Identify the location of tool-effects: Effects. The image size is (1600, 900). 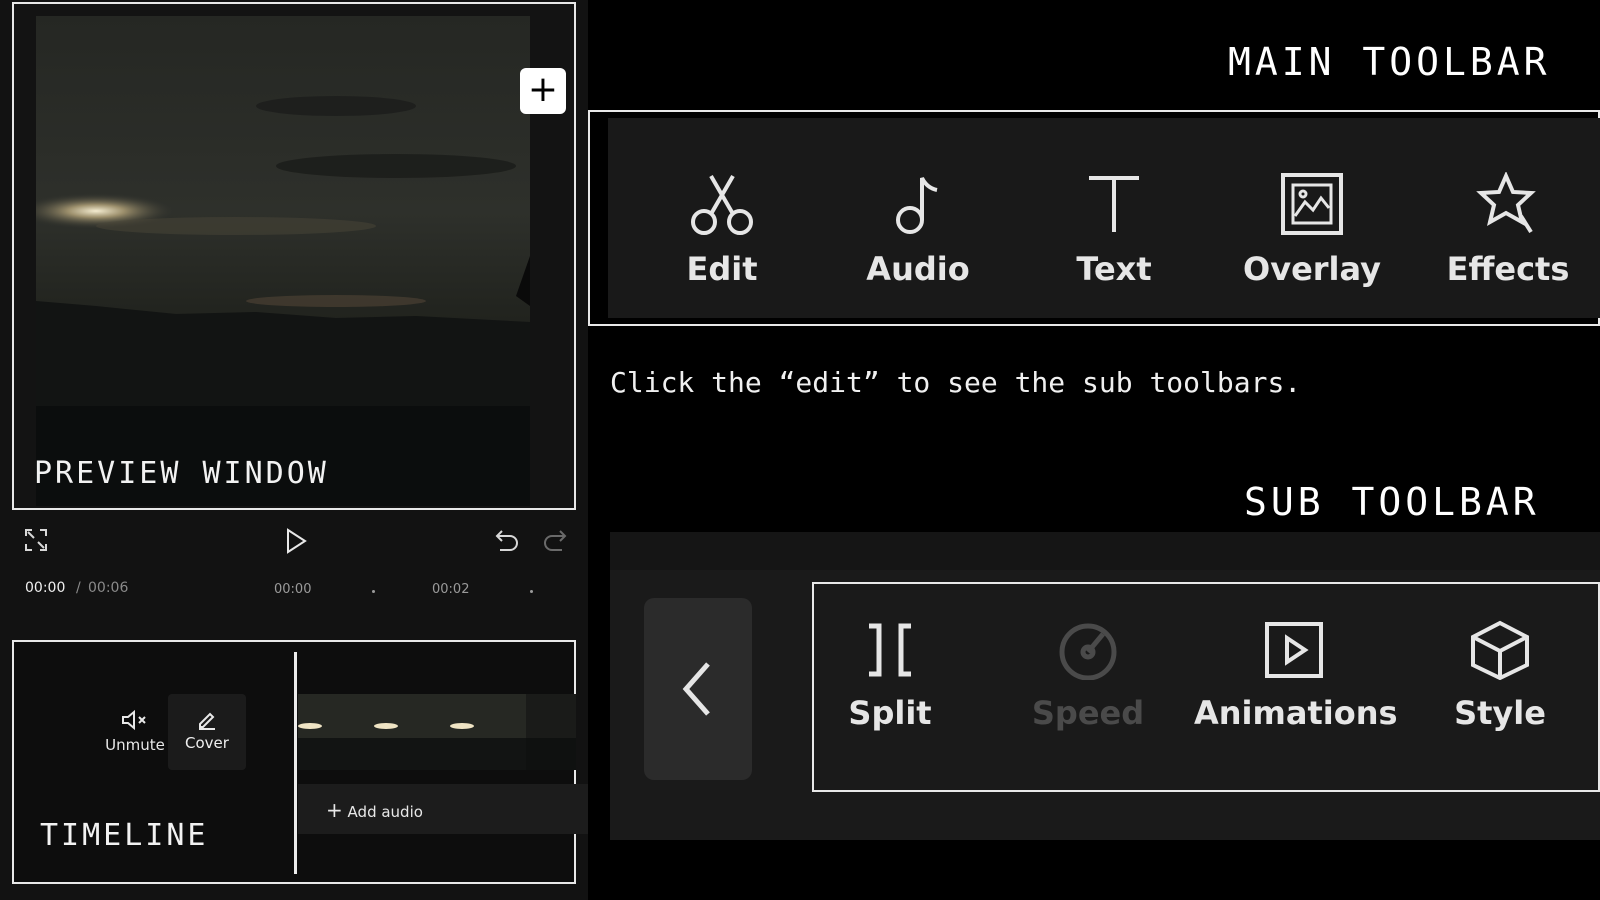
(1508, 230).